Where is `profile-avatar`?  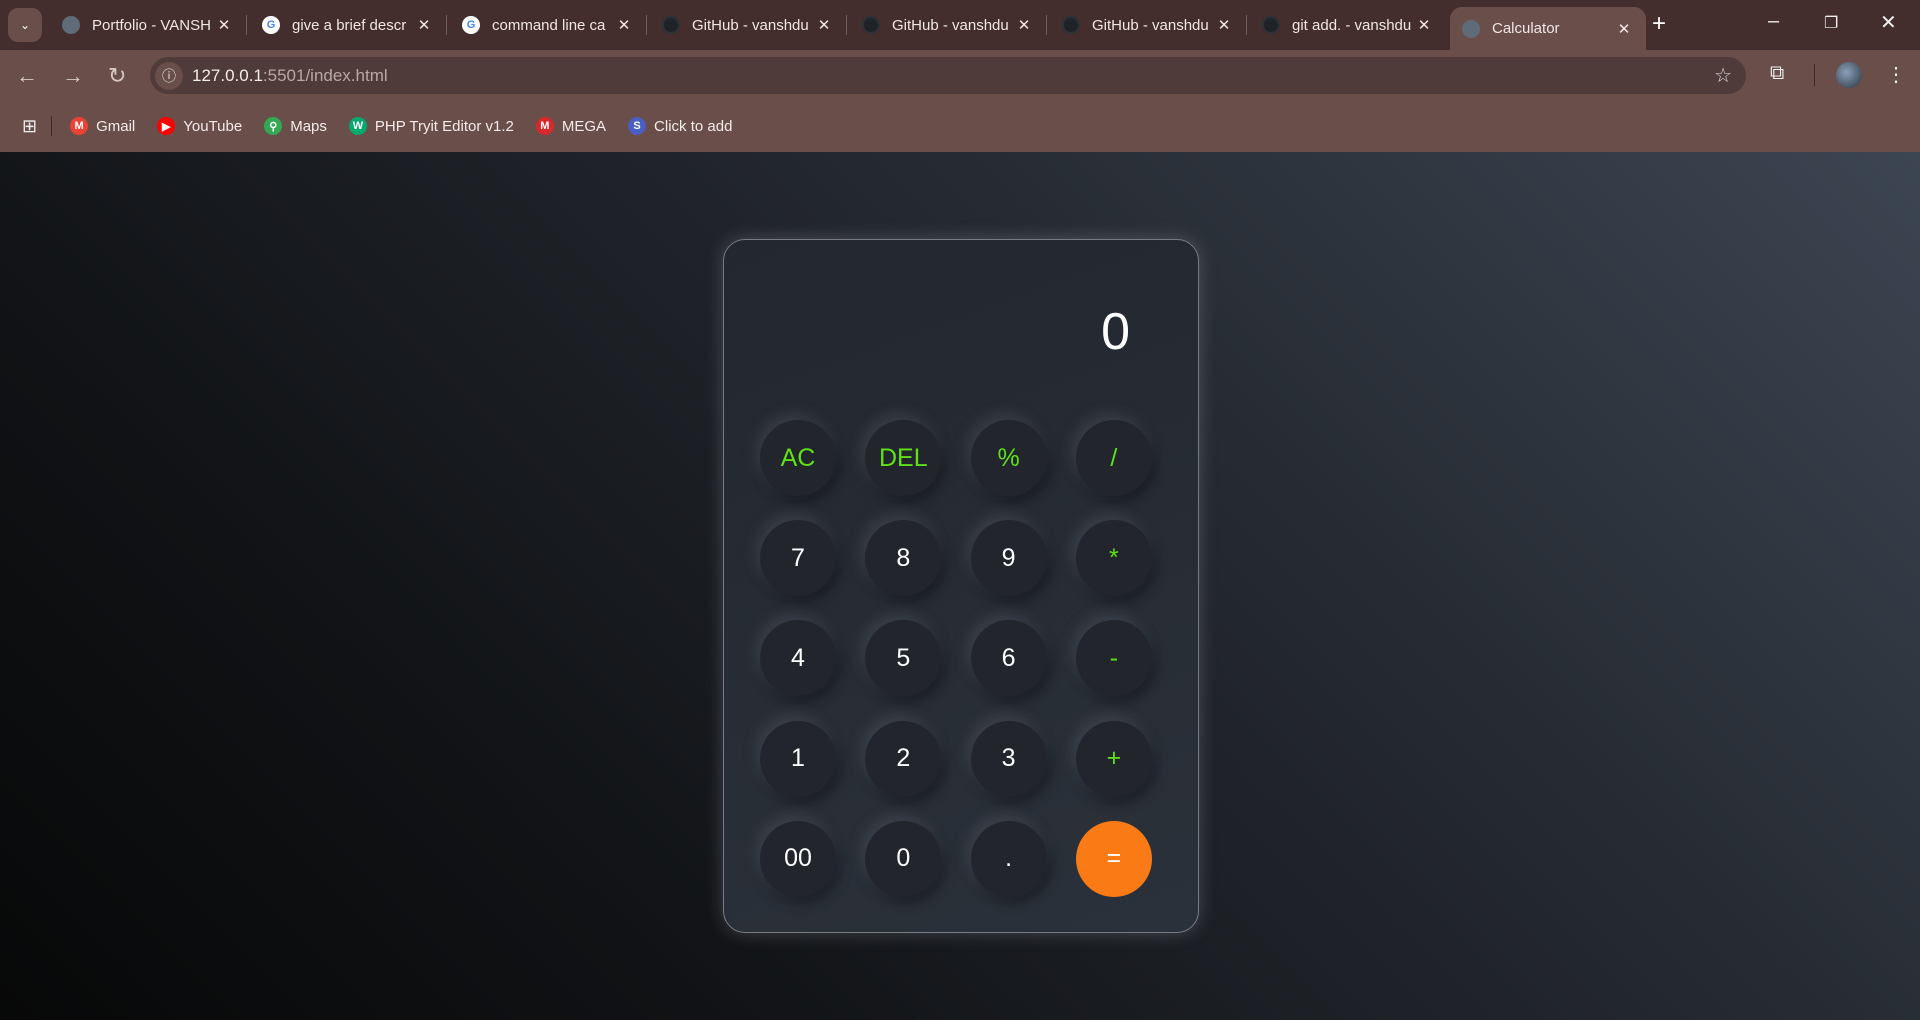
profile-avatar is located at coordinates (1849, 75).